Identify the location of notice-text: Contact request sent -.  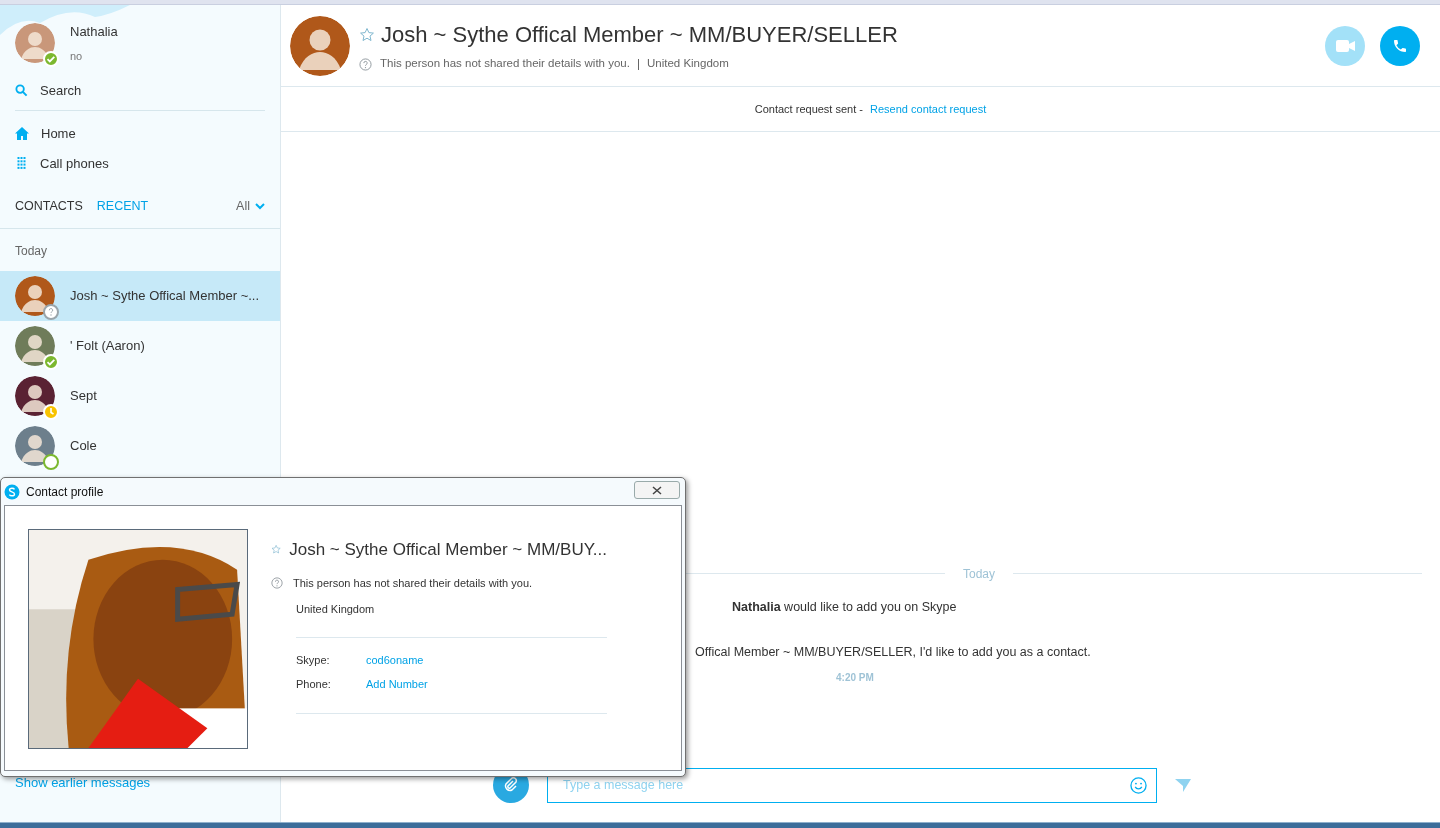
(809, 109).